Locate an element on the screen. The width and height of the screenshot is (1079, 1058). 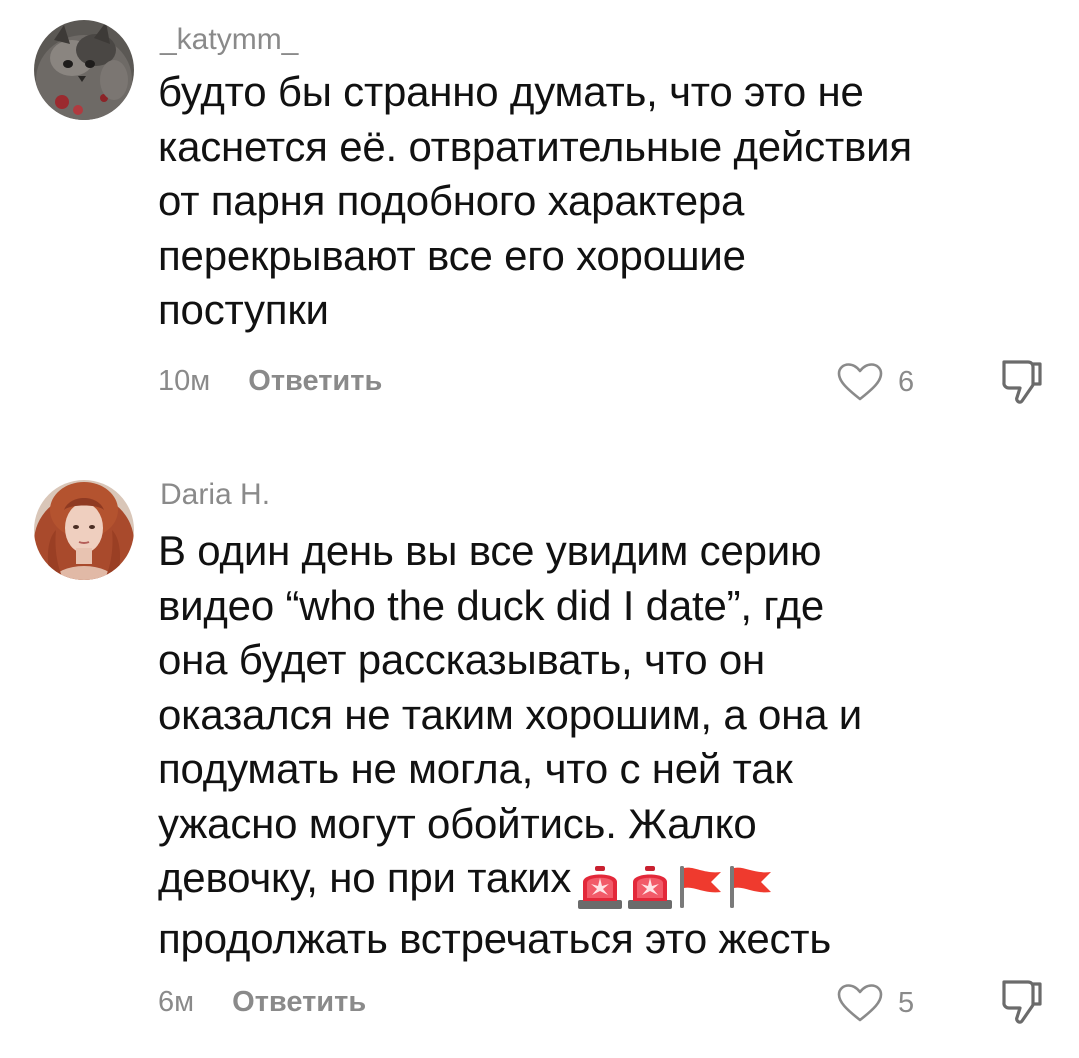
comment-timestamp: 10м is located at coordinates (184, 381).